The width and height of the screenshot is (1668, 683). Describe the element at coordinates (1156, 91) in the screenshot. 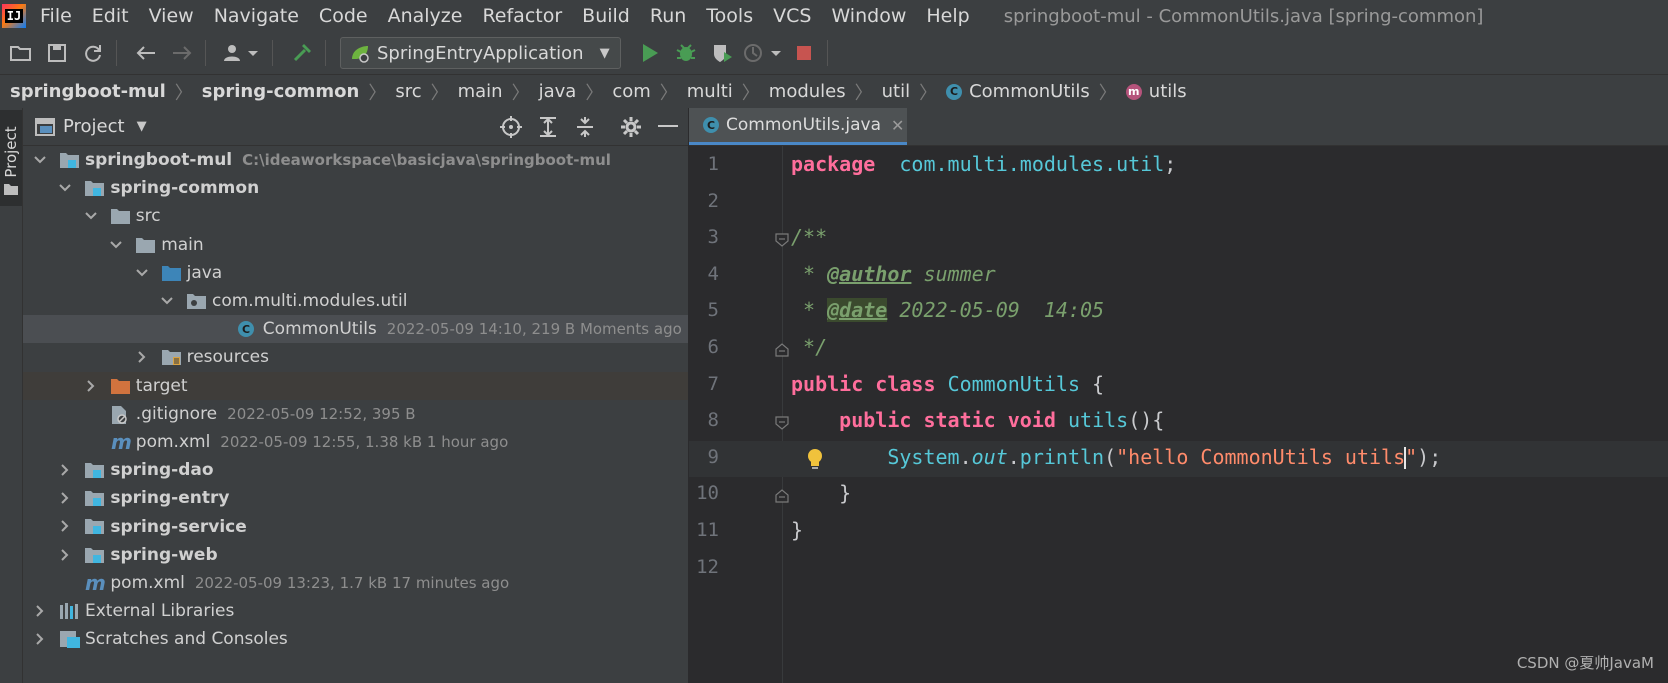

I see `breadcrumb-item-utils: m utils` at that location.